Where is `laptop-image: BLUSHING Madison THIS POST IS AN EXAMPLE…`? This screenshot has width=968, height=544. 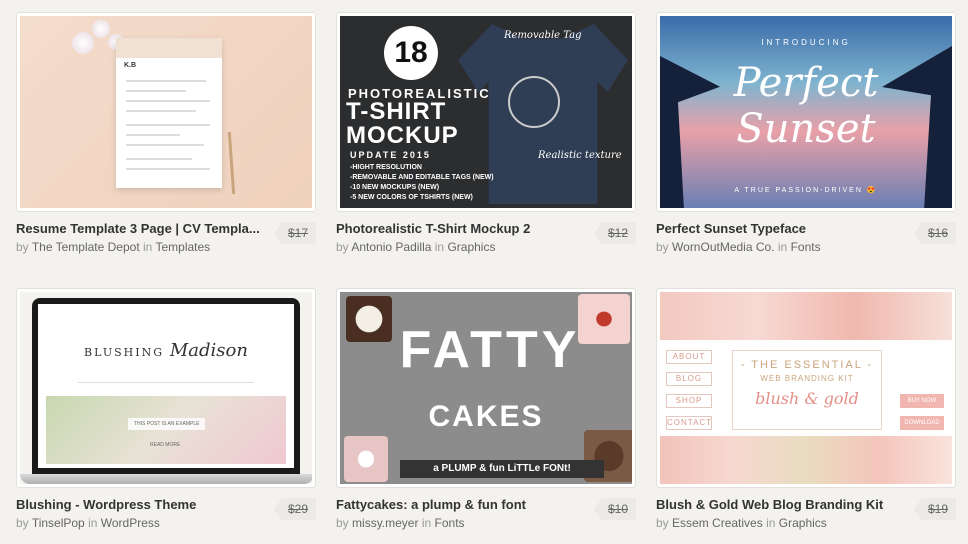 laptop-image: BLUSHING Madison THIS POST IS AN EXAMPLE… is located at coordinates (166, 386).